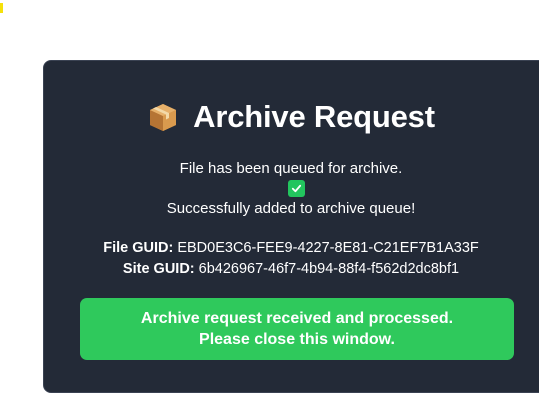  Describe the element at coordinates (297, 339) in the screenshot. I see `banner-line-2: Please close this window.` at that location.